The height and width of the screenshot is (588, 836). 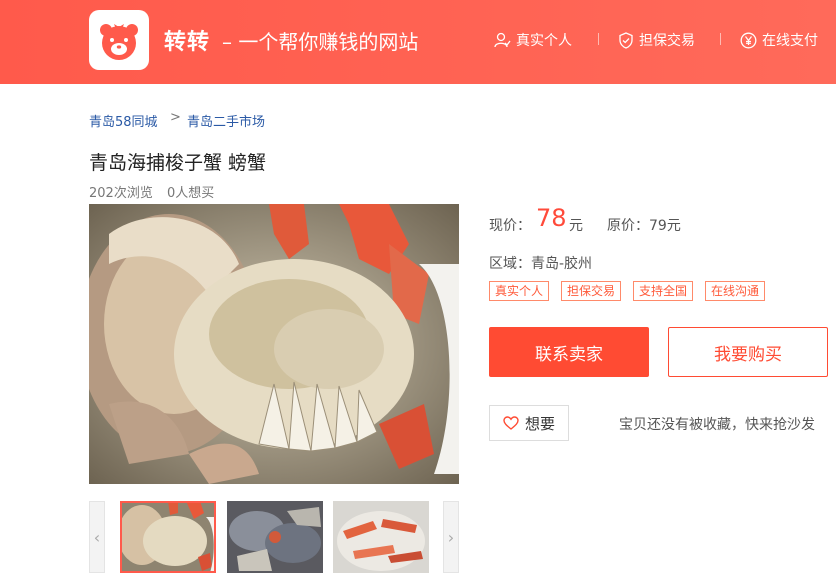 I want to click on site-header: 转转 – 一个帮你赚钱的网站 真实个人 担保交易 在线支付, so click(x=418, y=42).